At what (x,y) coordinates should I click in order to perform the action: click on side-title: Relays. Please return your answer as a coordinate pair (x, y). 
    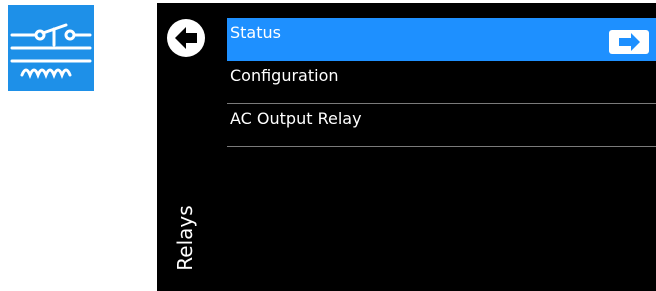
    Looking at the image, I should click on (185, 238).